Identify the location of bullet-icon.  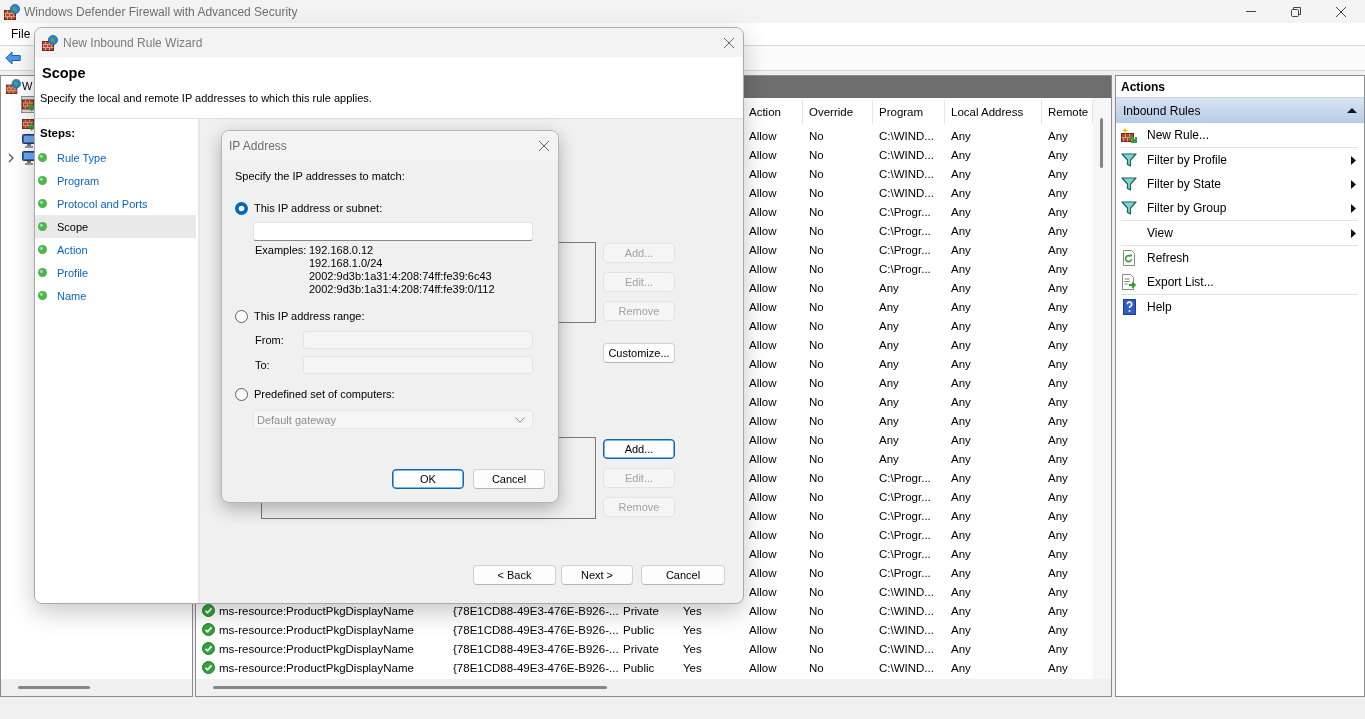
(42, 226).